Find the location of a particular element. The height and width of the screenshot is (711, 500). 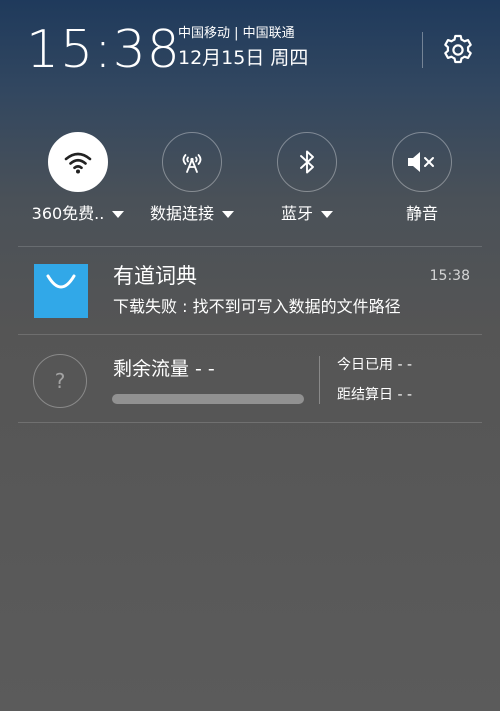

notification-time: 15:38 is located at coordinates (449, 276).